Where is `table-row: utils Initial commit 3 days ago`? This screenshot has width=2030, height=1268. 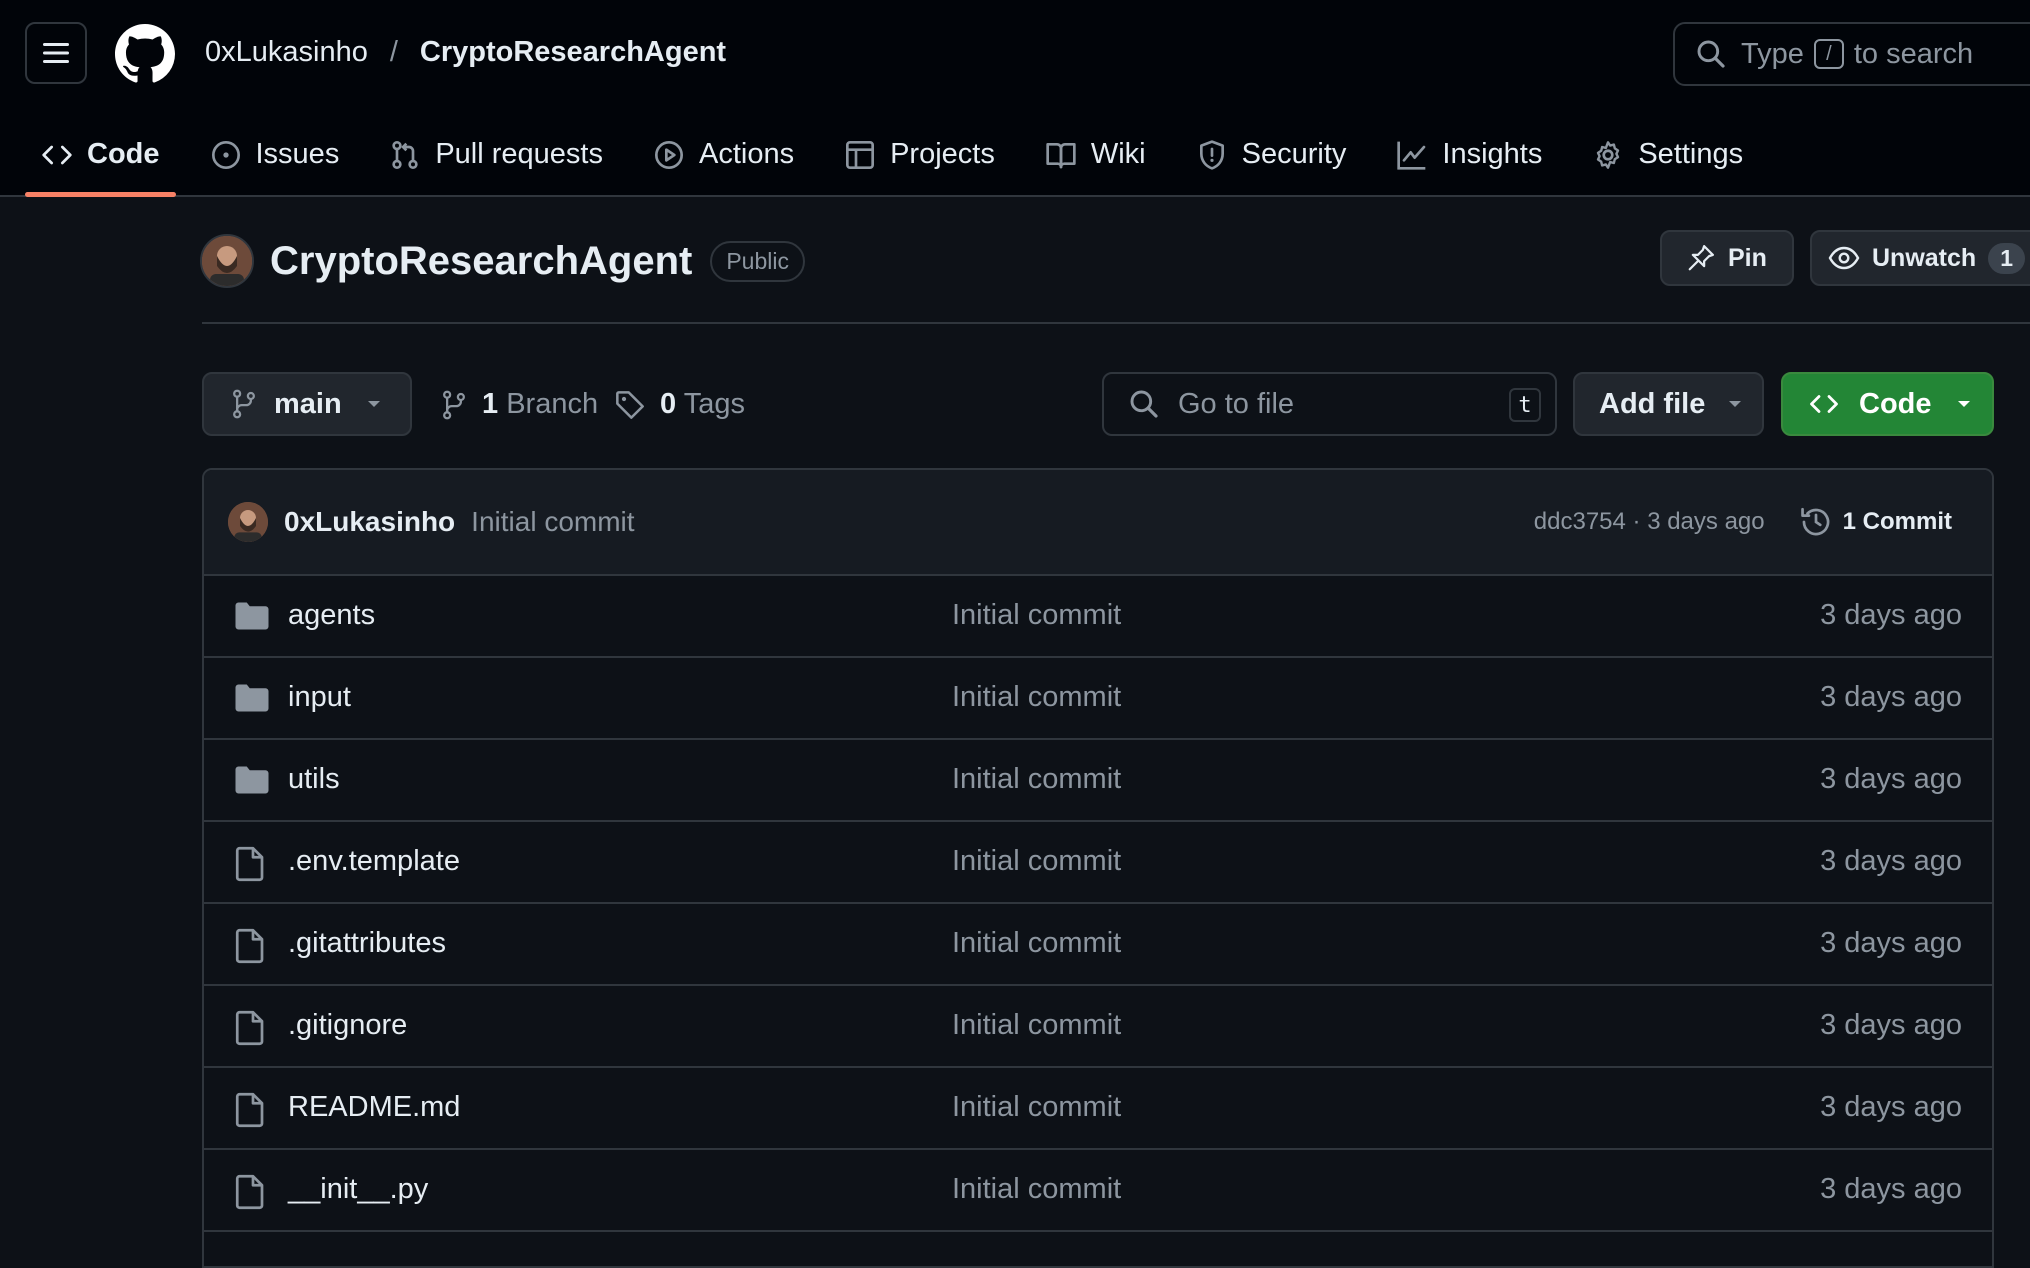
table-row: utils Initial commit 3 days ago is located at coordinates (1098, 781).